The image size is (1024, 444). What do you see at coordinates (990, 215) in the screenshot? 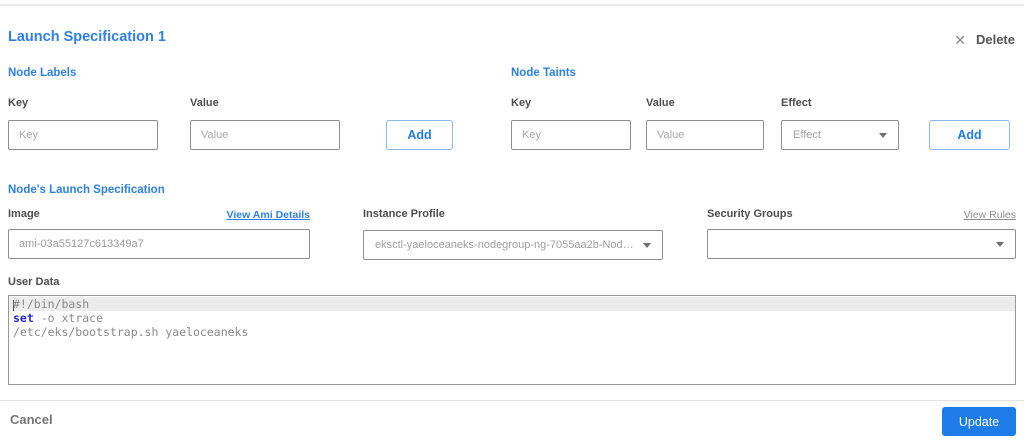
I see `view-rules-link: View Rules` at bounding box center [990, 215].